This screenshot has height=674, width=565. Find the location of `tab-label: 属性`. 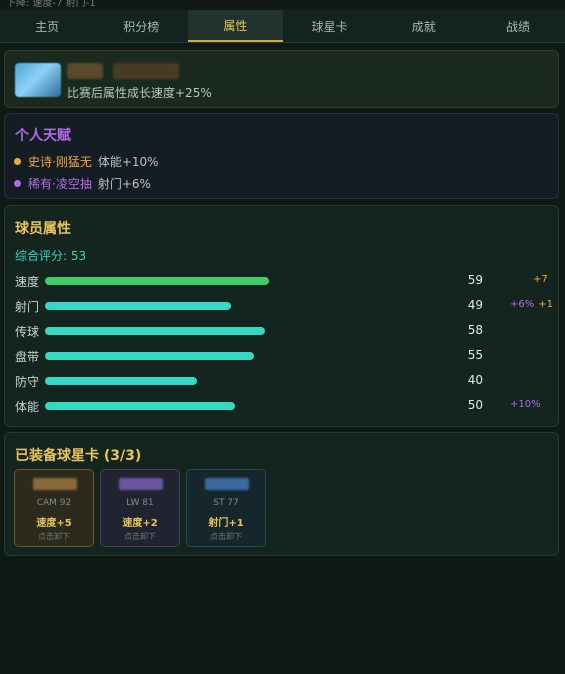

tab-label: 属性 is located at coordinates (235, 25).